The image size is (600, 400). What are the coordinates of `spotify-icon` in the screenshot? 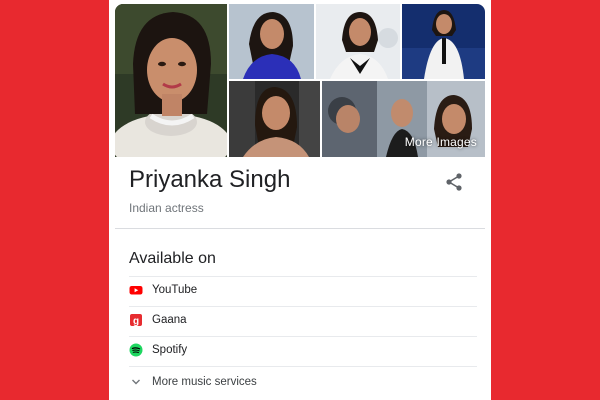 It's located at (136, 350).